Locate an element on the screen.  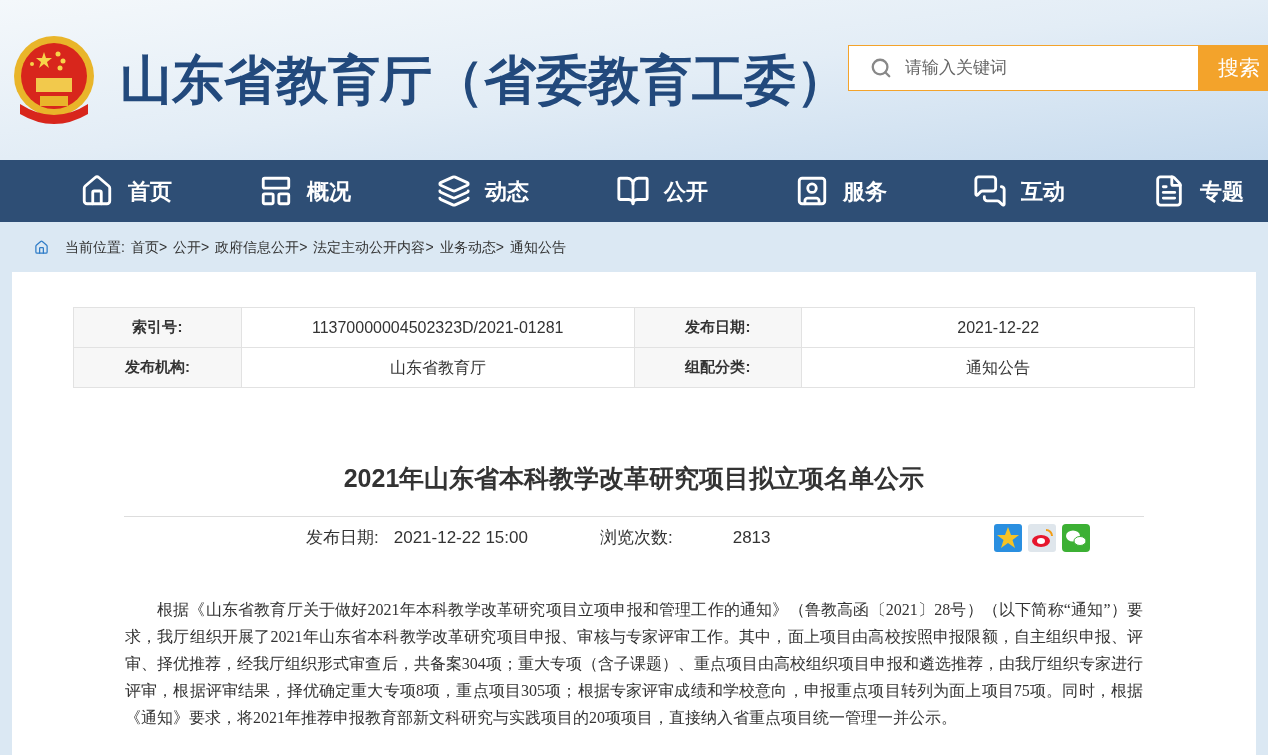
nav-item: 概况 is located at coordinates (304, 191).